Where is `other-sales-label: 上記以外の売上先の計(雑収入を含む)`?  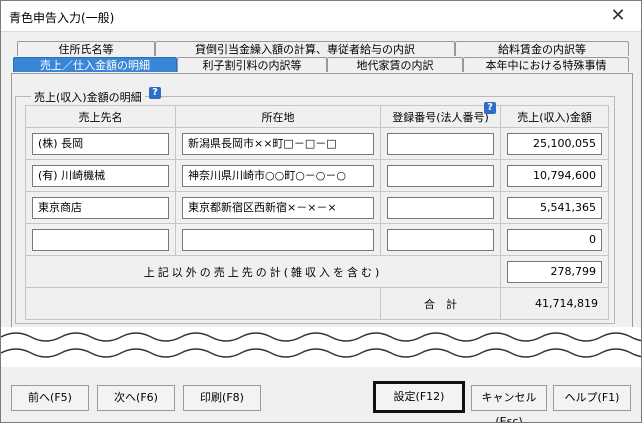 other-sales-label: 上記以外の売上先の計(雑収入を含む) is located at coordinates (263, 271).